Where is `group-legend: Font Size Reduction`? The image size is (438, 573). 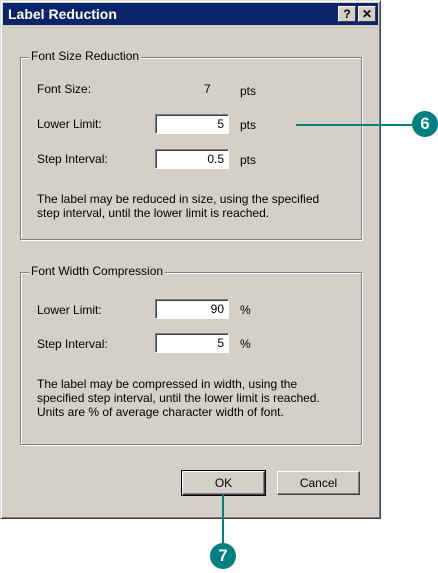 group-legend: Font Size Reduction is located at coordinates (85, 56).